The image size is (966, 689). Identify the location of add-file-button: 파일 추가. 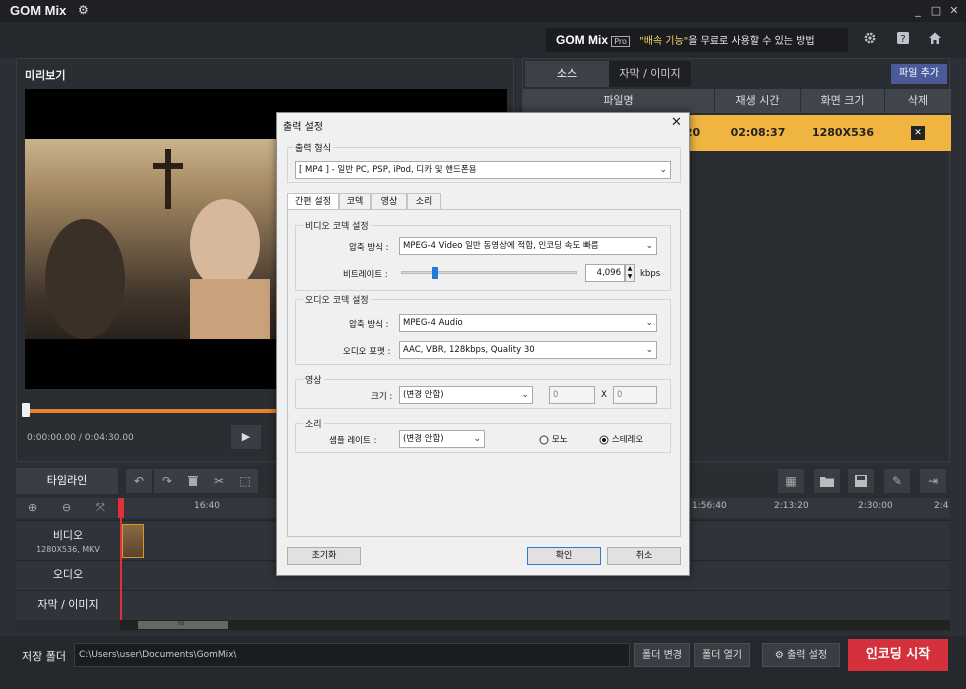
(919, 74).